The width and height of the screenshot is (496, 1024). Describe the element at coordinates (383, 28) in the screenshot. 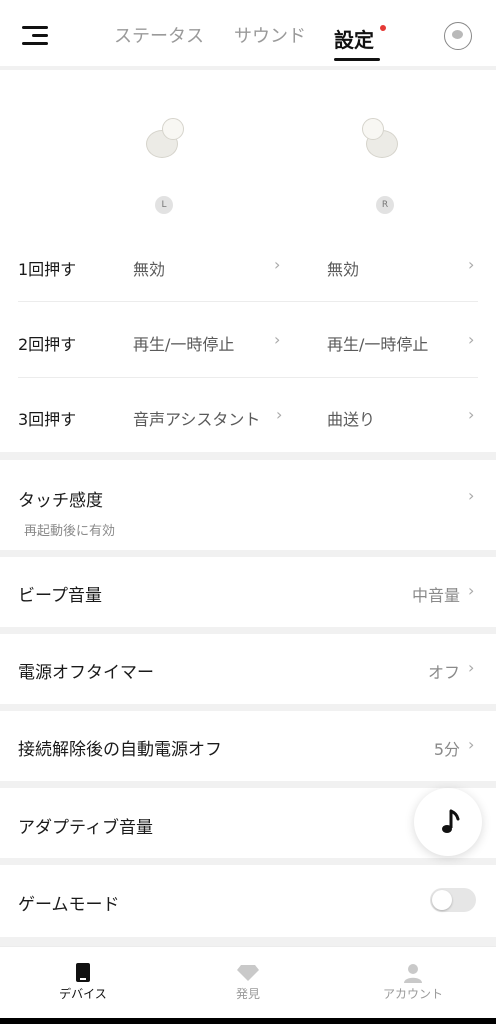

I see `notification-dot` at that location.